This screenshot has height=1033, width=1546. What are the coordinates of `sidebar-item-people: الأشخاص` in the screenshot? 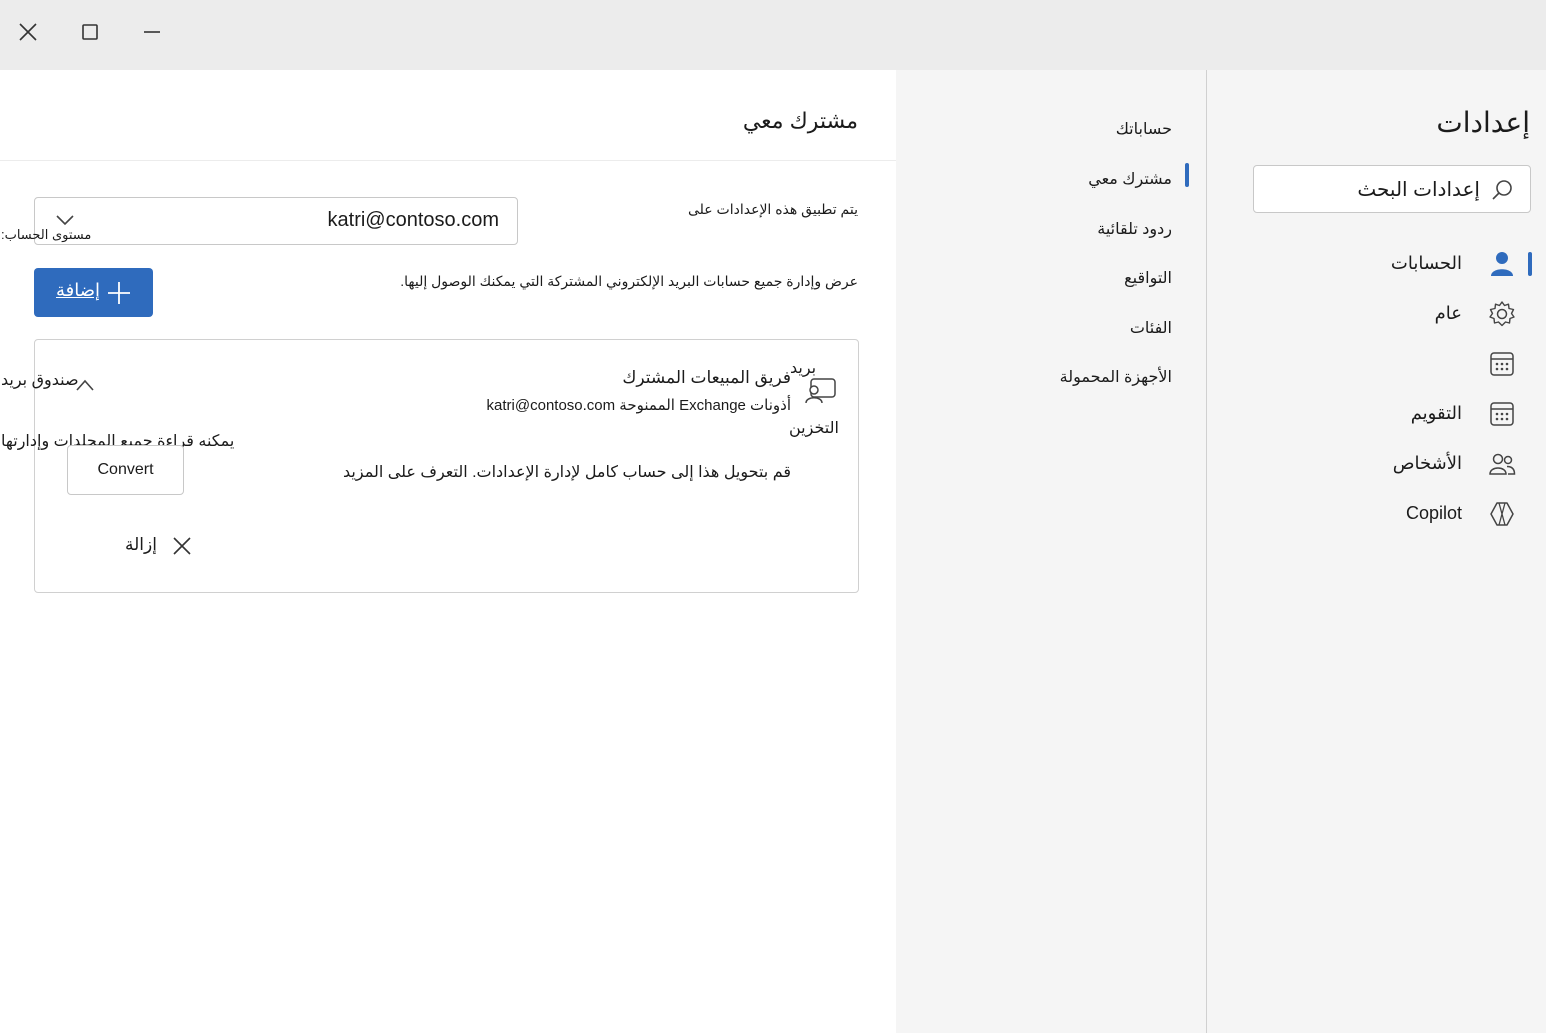 It's located at (1382, 464).